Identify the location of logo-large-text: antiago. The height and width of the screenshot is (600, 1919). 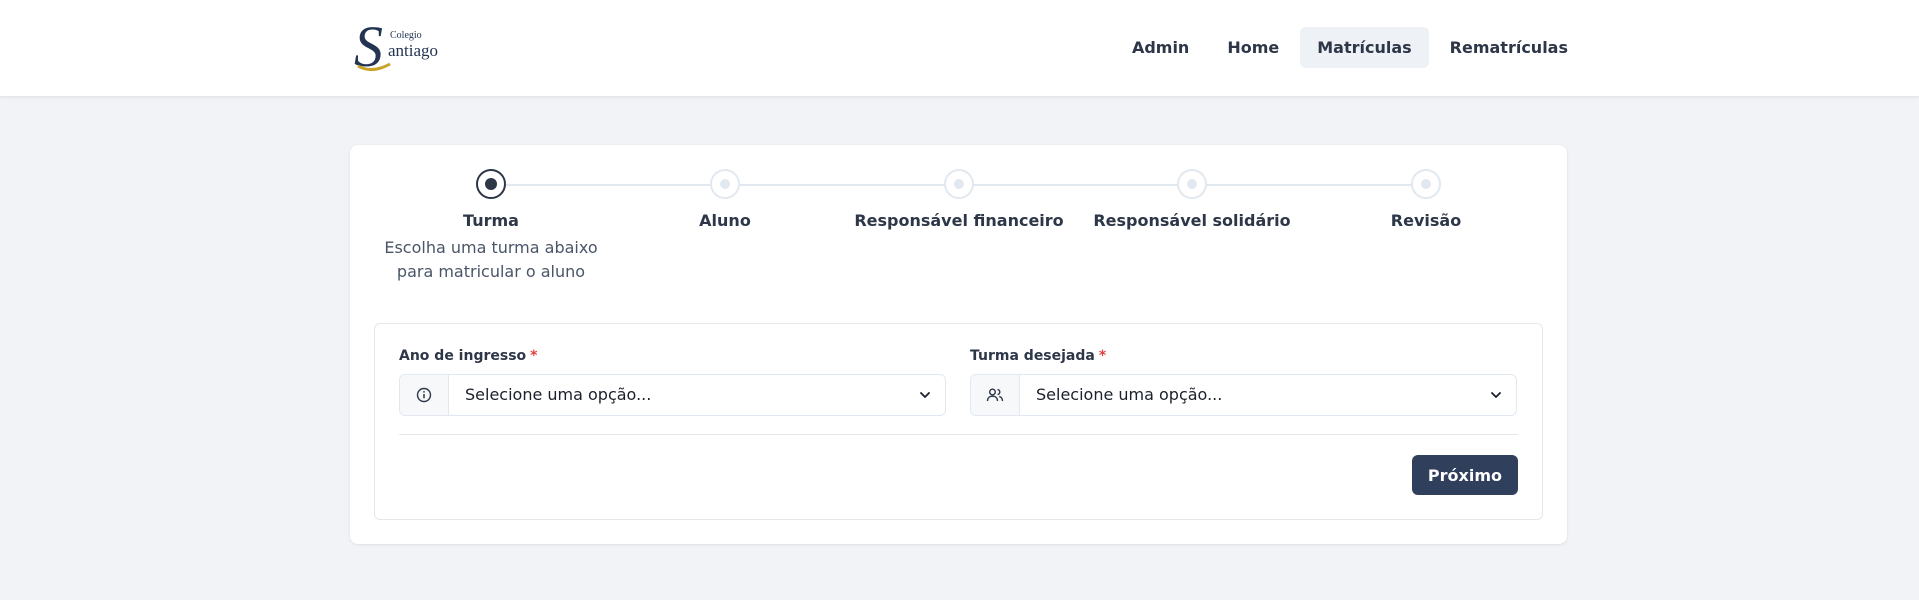
(413, 50).